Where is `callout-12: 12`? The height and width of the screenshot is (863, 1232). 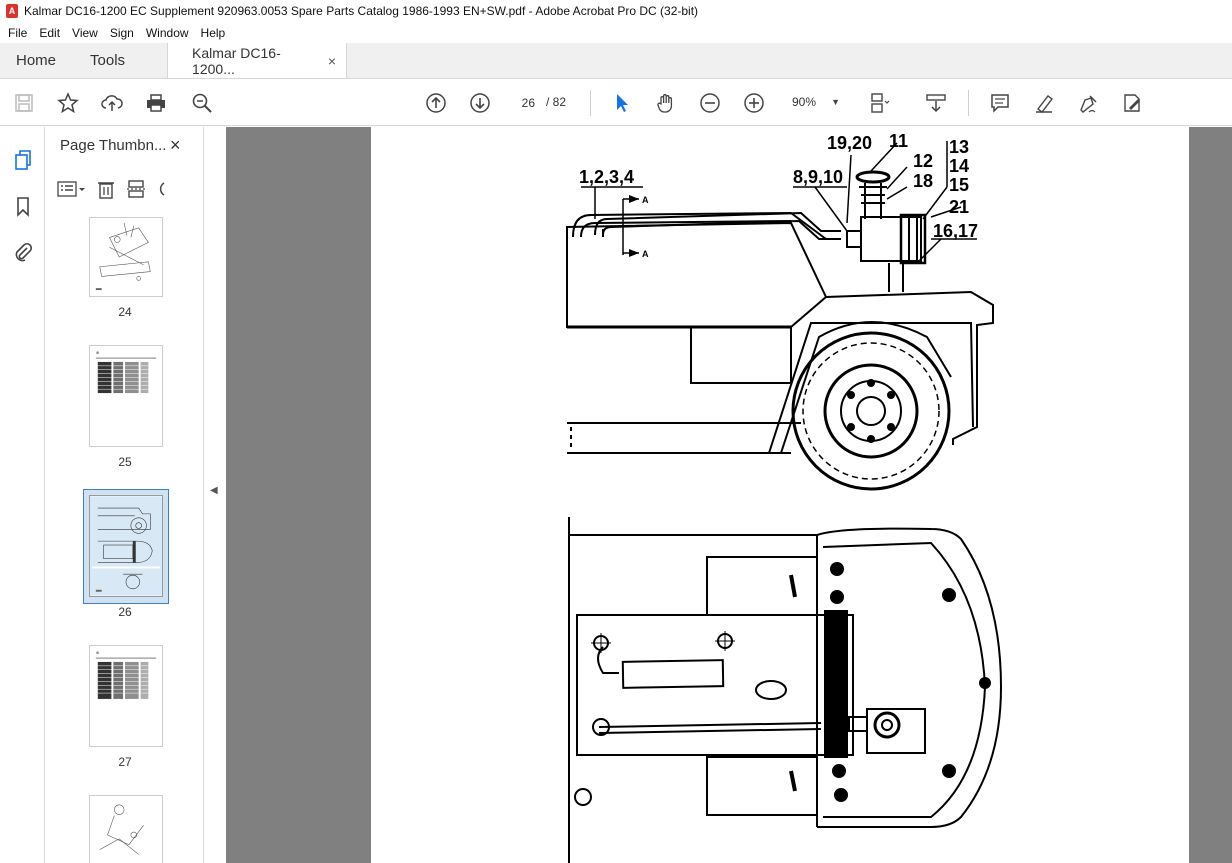 callout-12: 12 is located at coordinates (923, 161).